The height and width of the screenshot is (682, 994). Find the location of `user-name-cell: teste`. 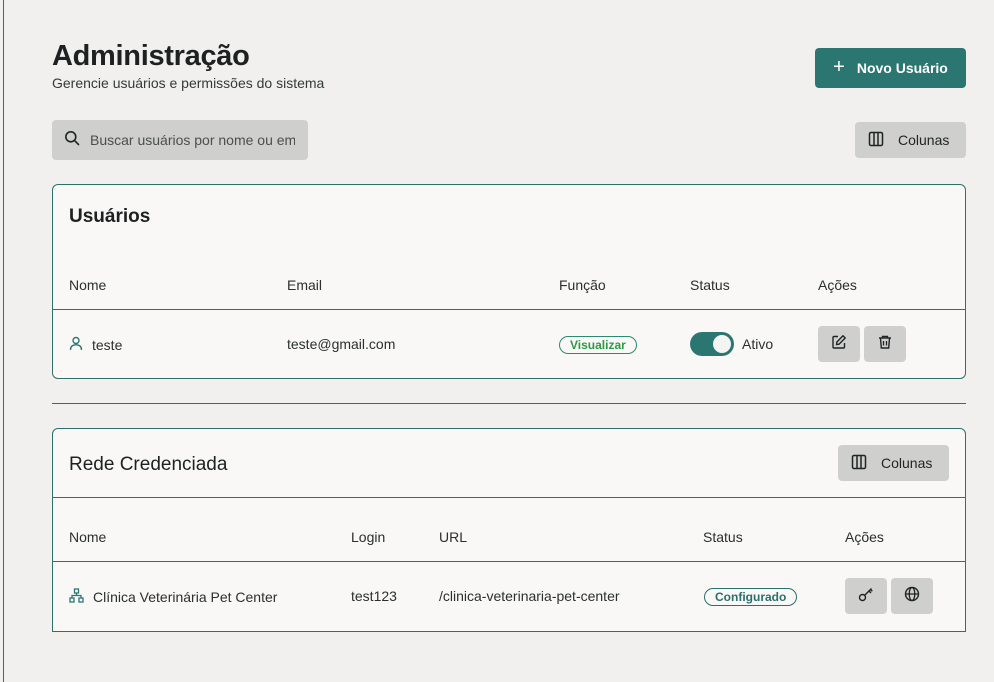

user-name-cell: teste is located at coordinates (95, 345).